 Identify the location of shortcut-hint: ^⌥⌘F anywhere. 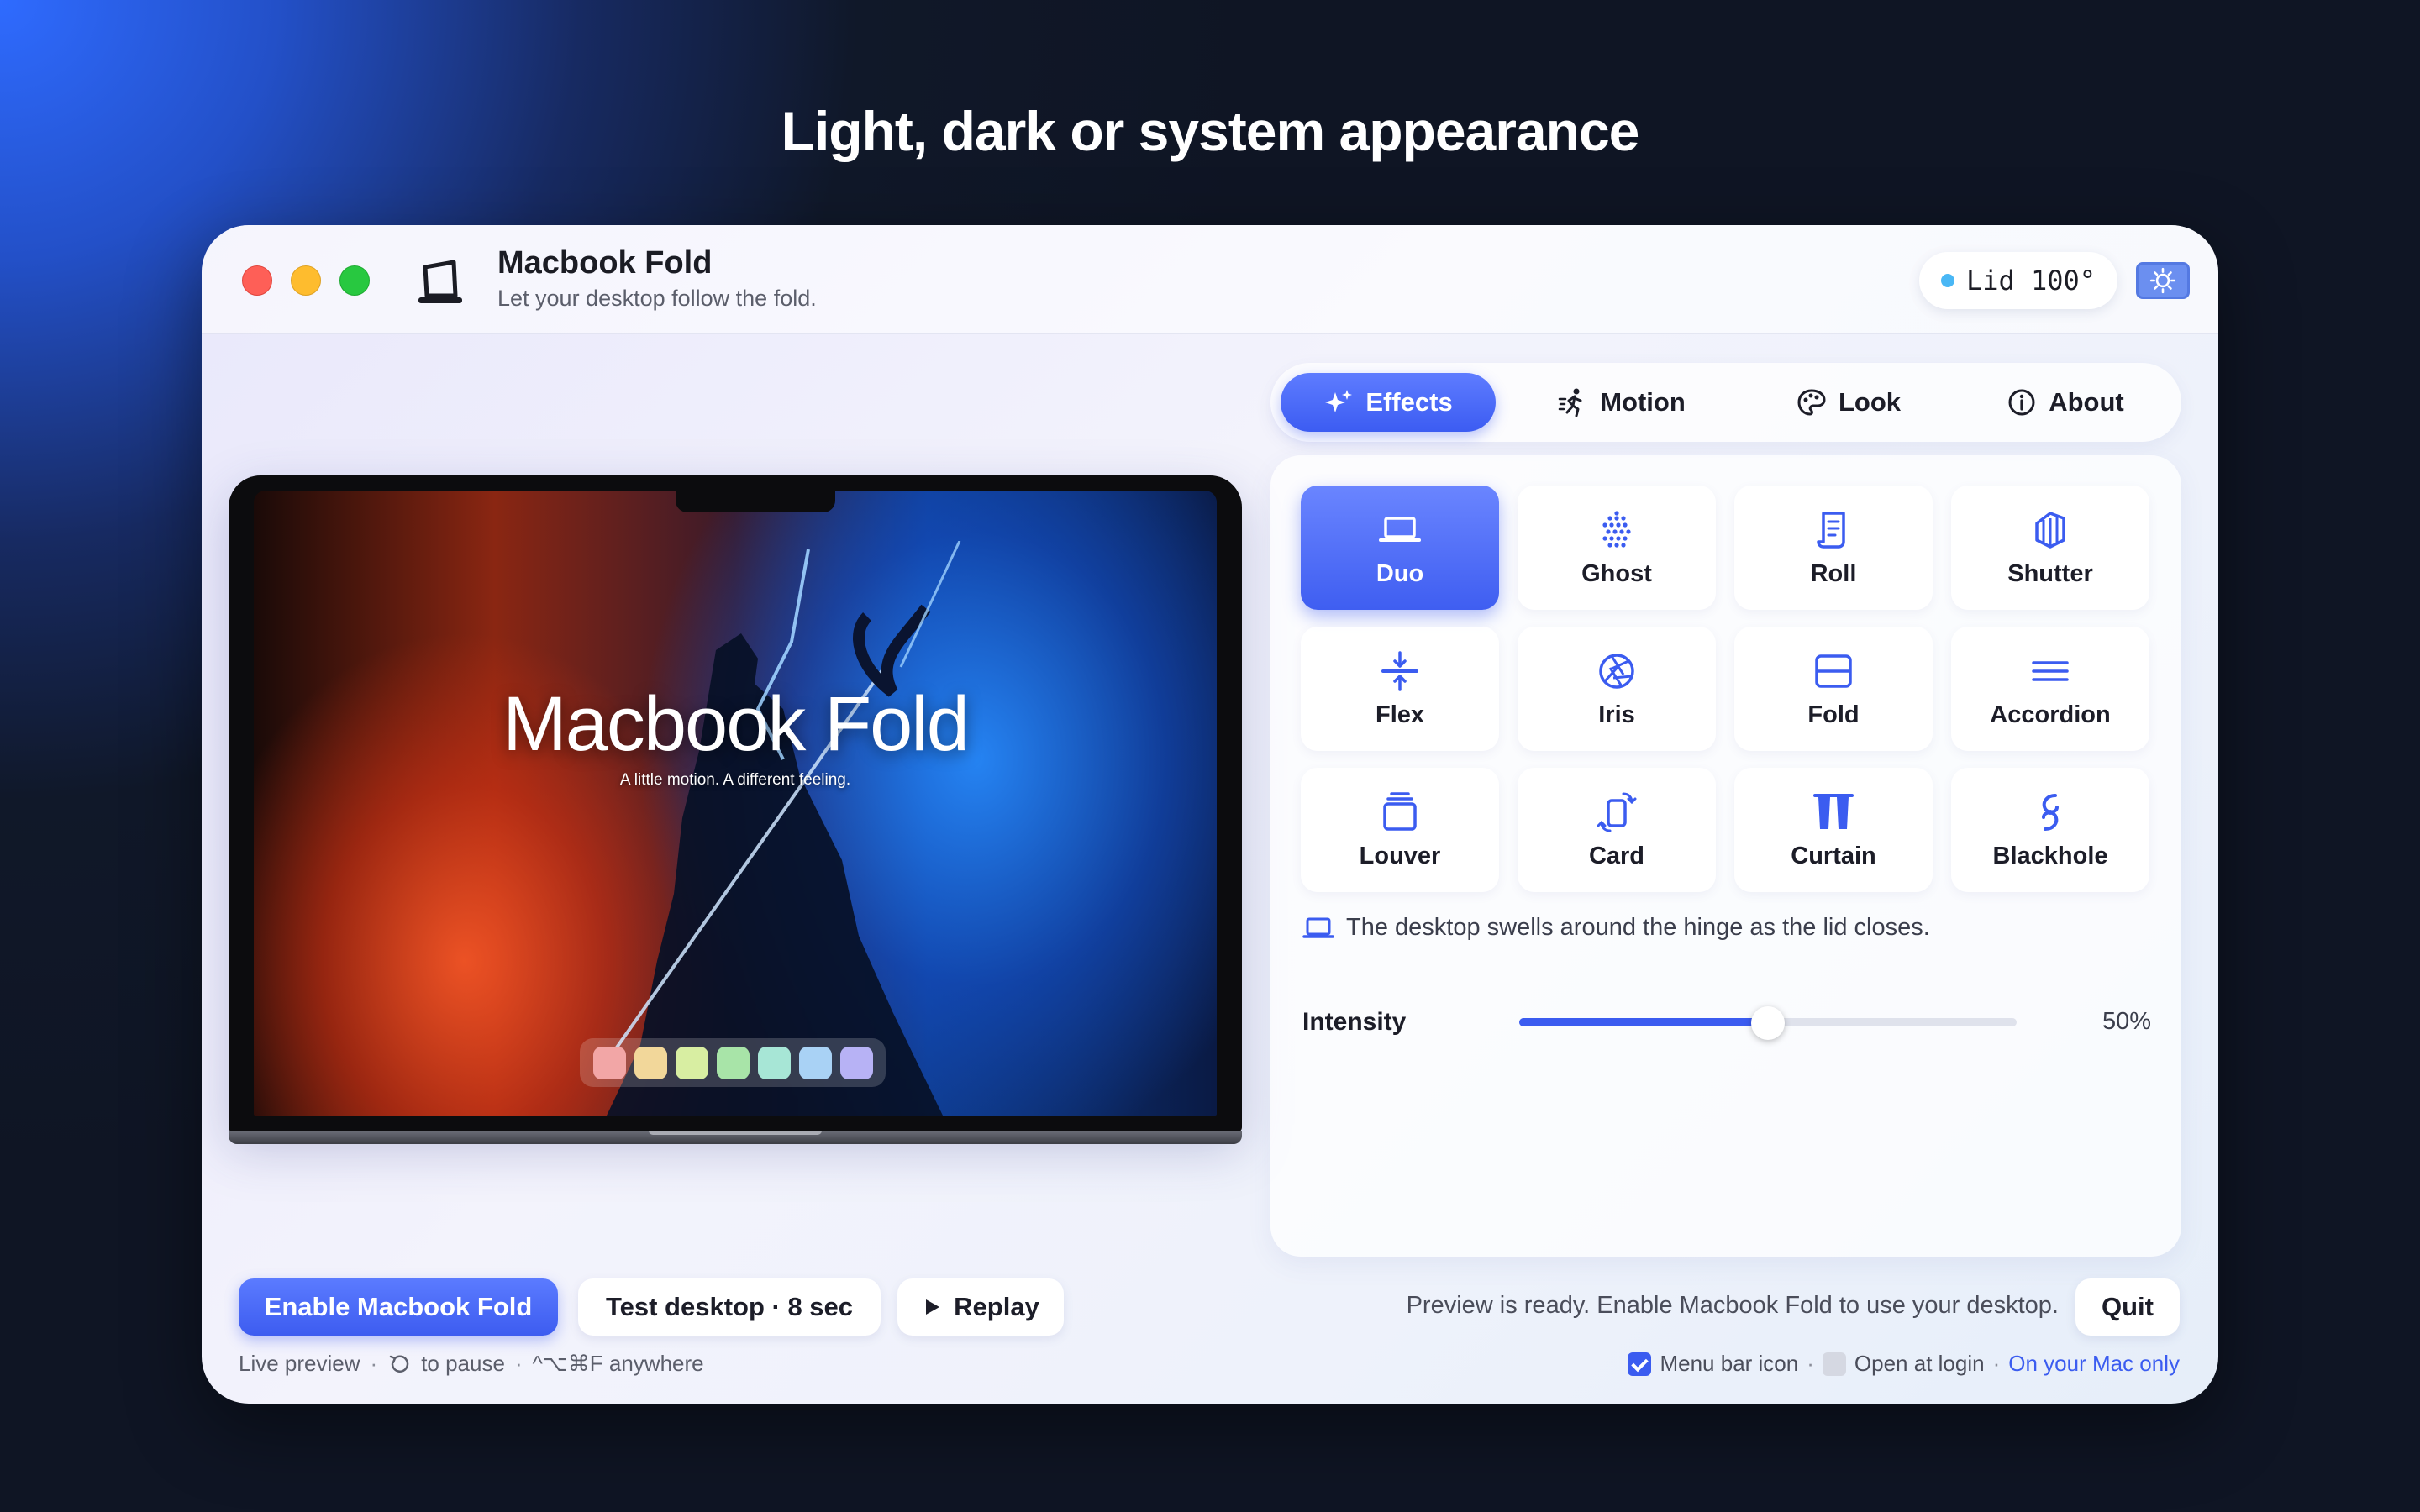
(618, 1363).